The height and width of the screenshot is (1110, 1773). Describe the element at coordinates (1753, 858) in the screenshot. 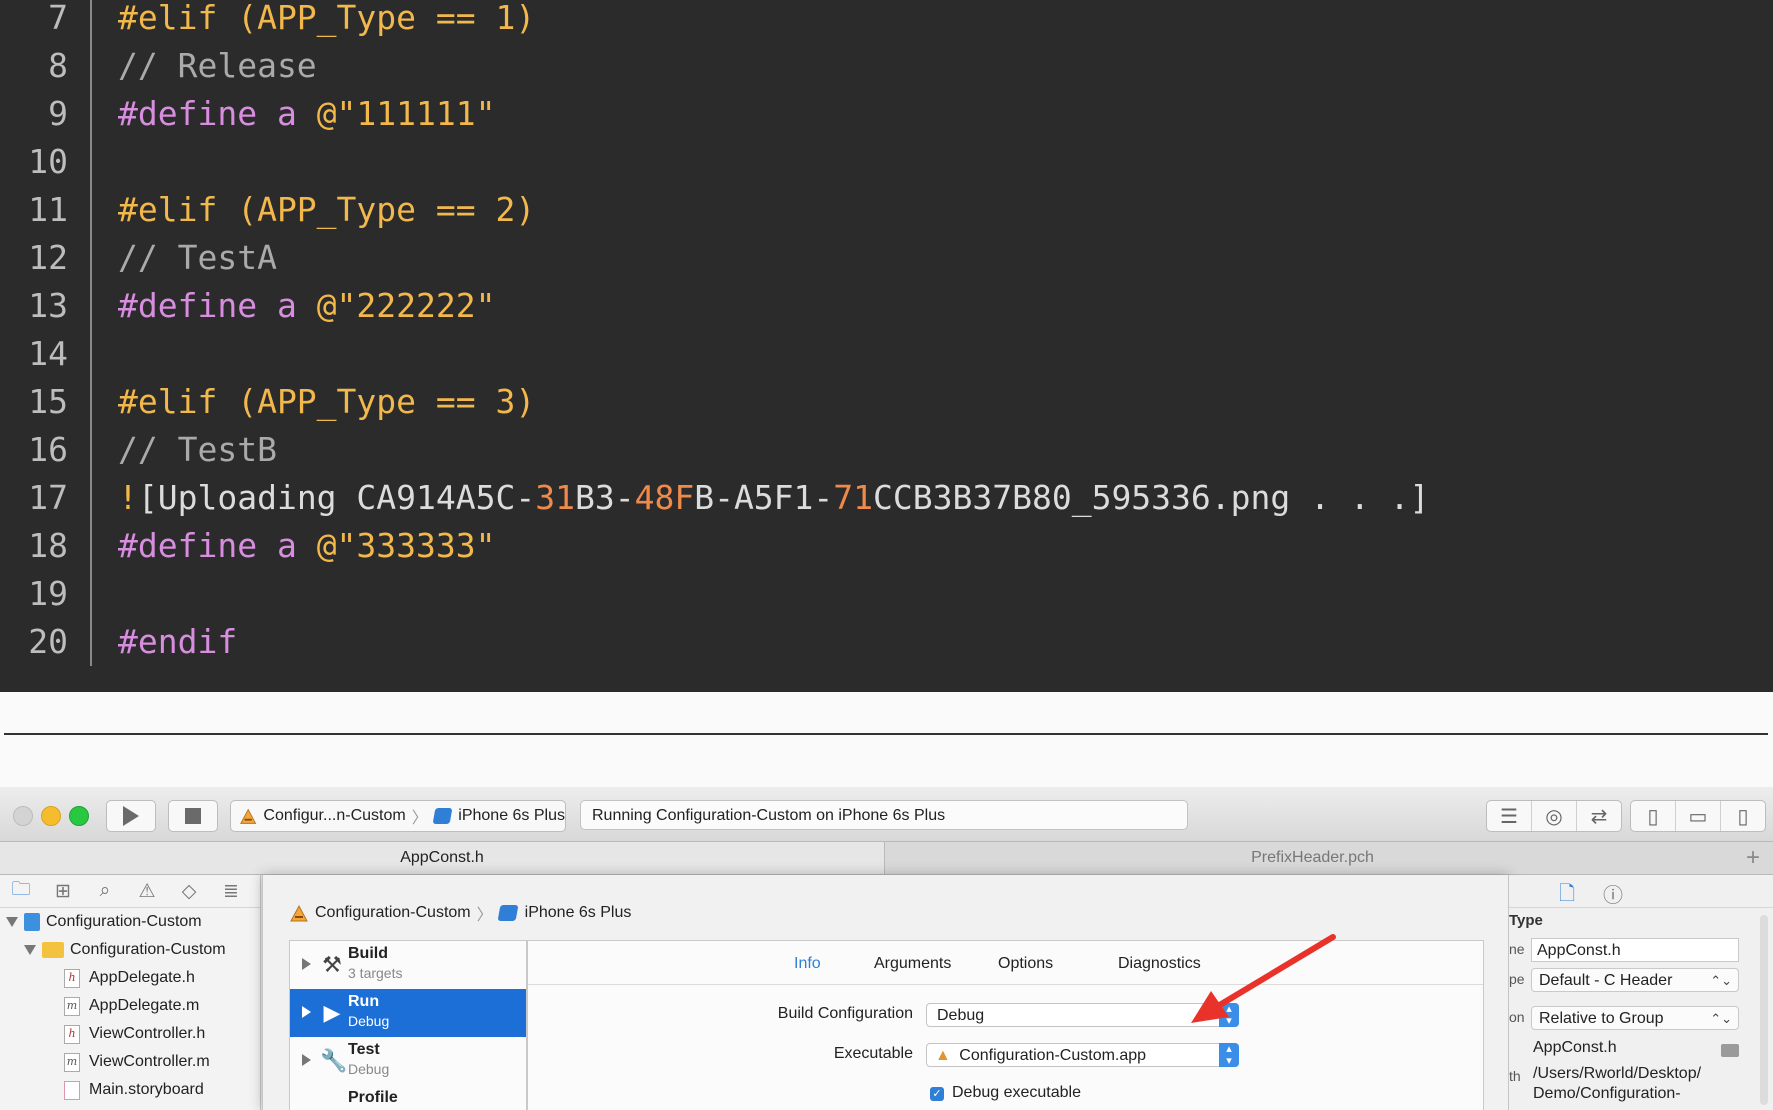

I see `add-tab-button: +` at that location.